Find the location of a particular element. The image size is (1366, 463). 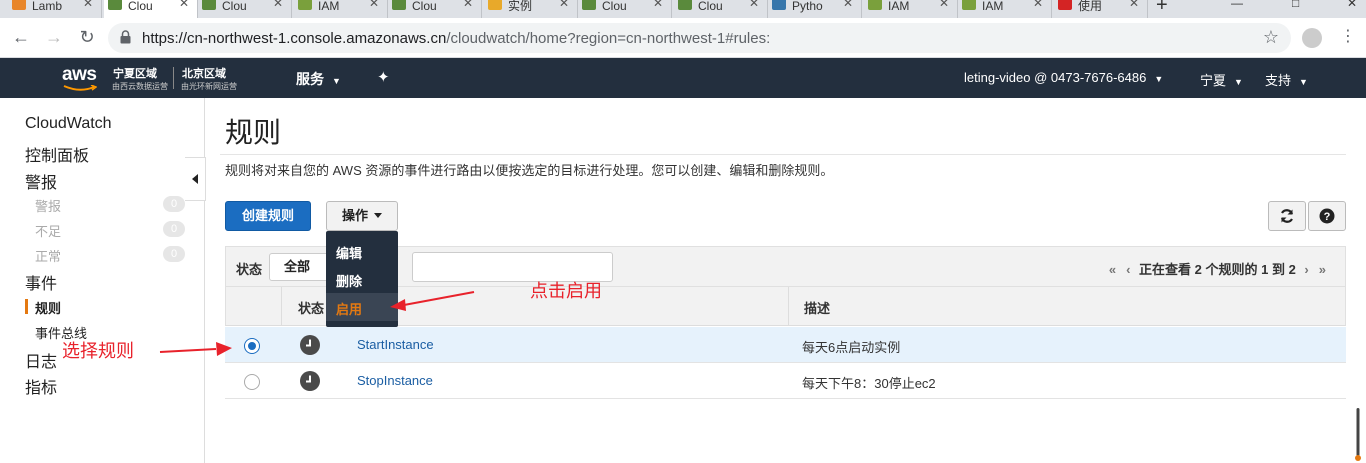

browser-tab-label: IAM is located at coordinates (899, 6).